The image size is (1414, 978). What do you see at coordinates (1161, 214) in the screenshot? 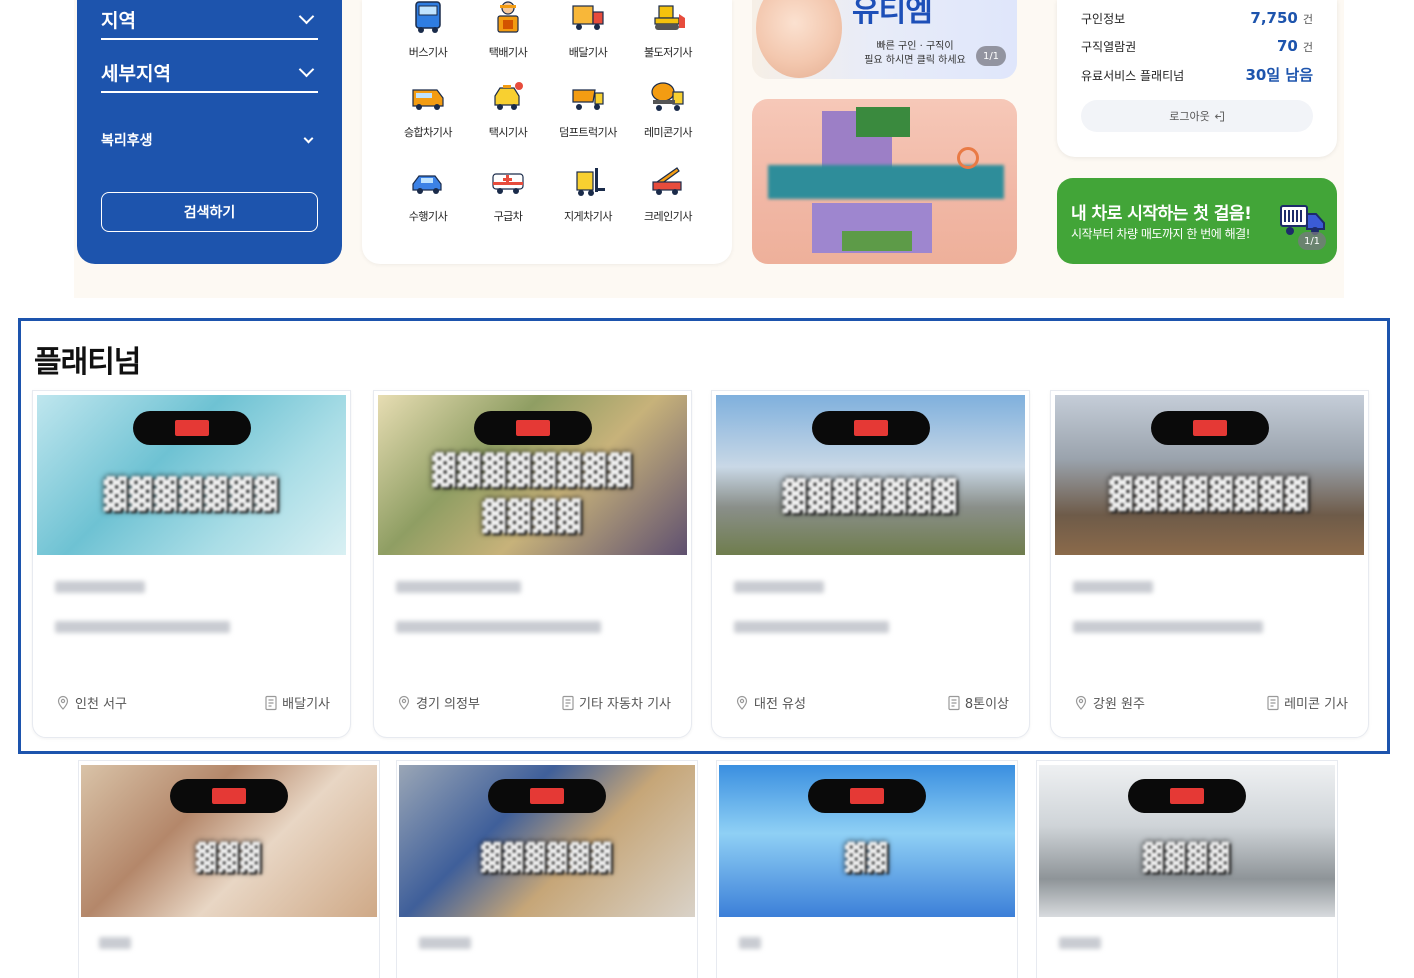
I see `green-banner-headline: 내 차로 시작하는 첫 걸음!` at bounding box center [1161, 214].